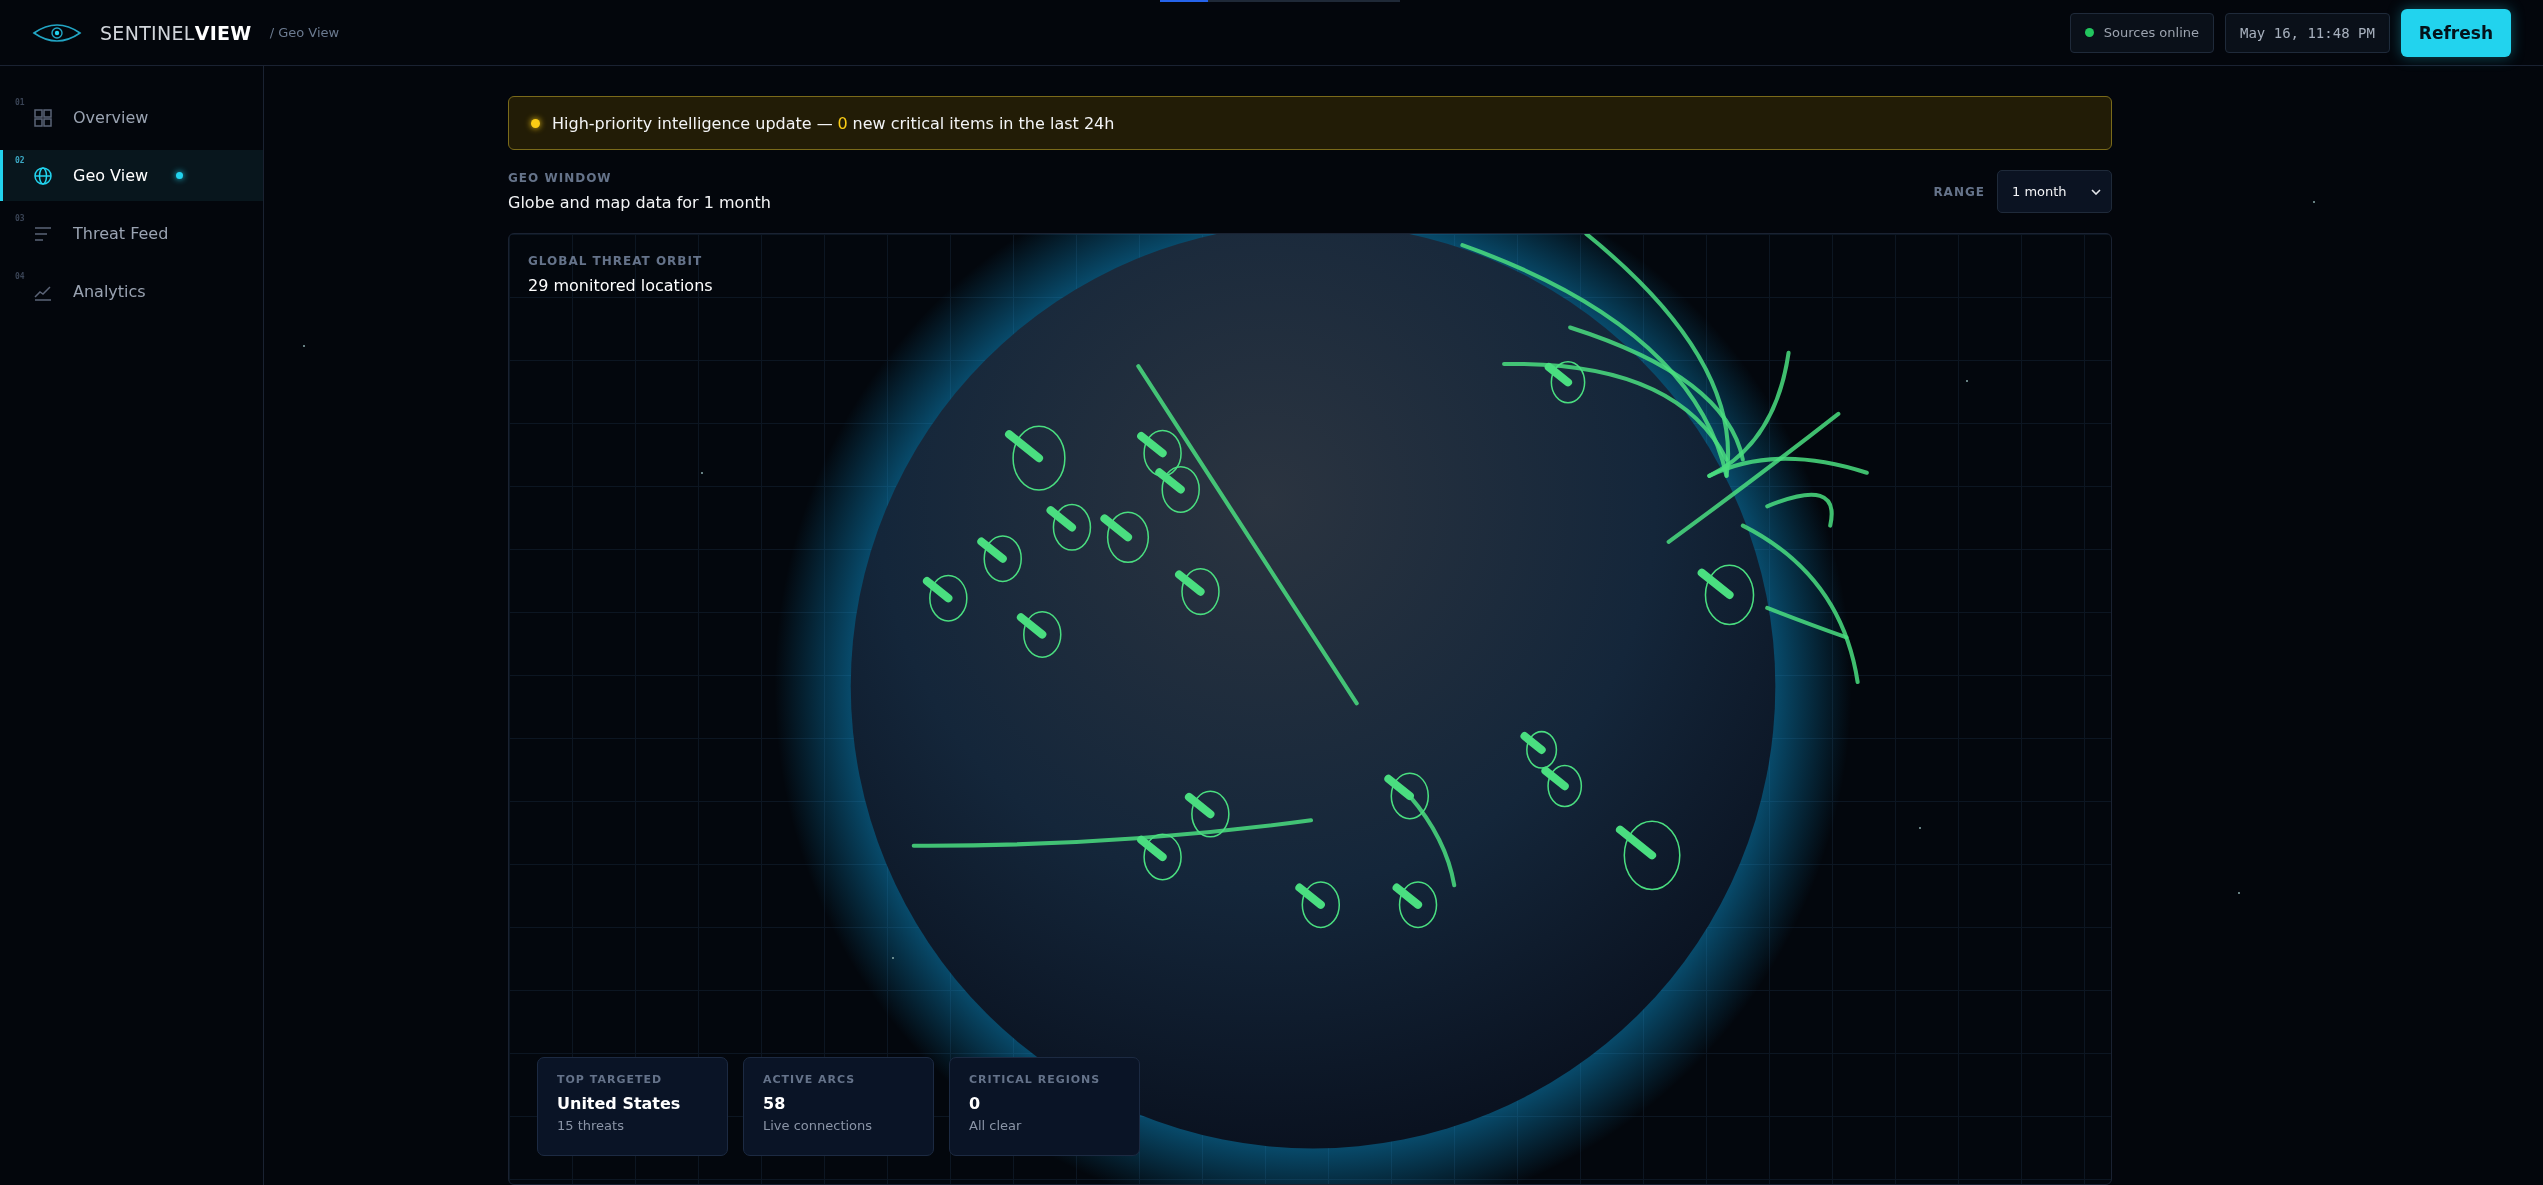 The width and height of the screenshot is (2543, 1185). I want to click on section-title: Globe and map data for 1 month, so click(639, 202).